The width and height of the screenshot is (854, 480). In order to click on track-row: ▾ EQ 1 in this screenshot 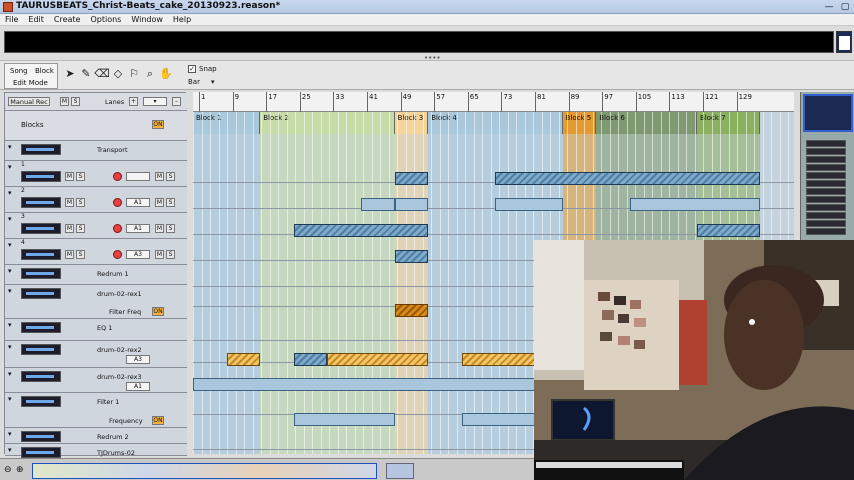, I will do `click(96, 330)`.